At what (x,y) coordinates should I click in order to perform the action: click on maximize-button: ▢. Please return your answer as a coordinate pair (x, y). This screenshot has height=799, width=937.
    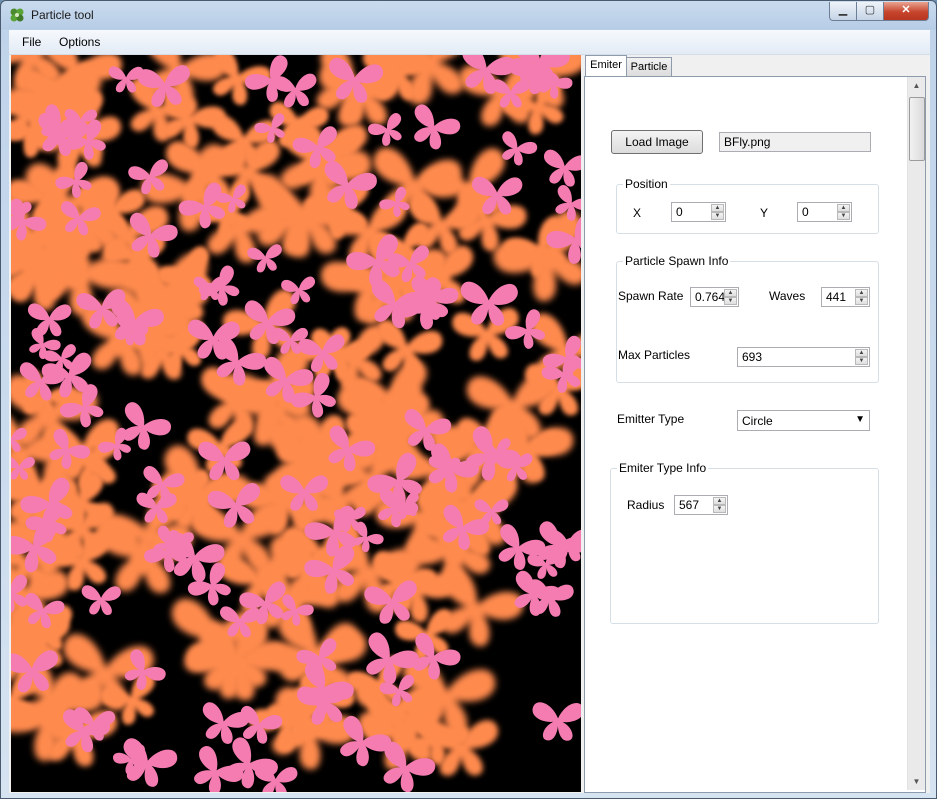
    Looking at the image, I should click on (870, 11).